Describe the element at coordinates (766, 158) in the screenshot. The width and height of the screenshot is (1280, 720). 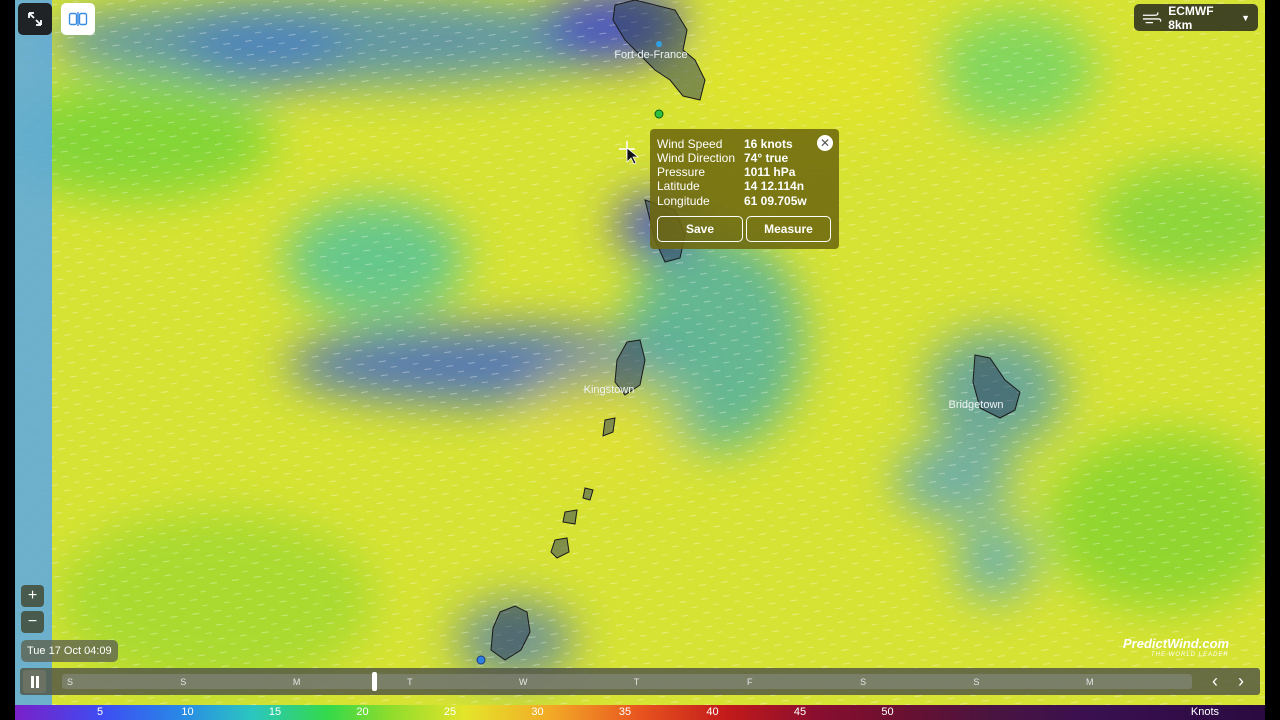
I see `popup-value: 74° true` at that location.